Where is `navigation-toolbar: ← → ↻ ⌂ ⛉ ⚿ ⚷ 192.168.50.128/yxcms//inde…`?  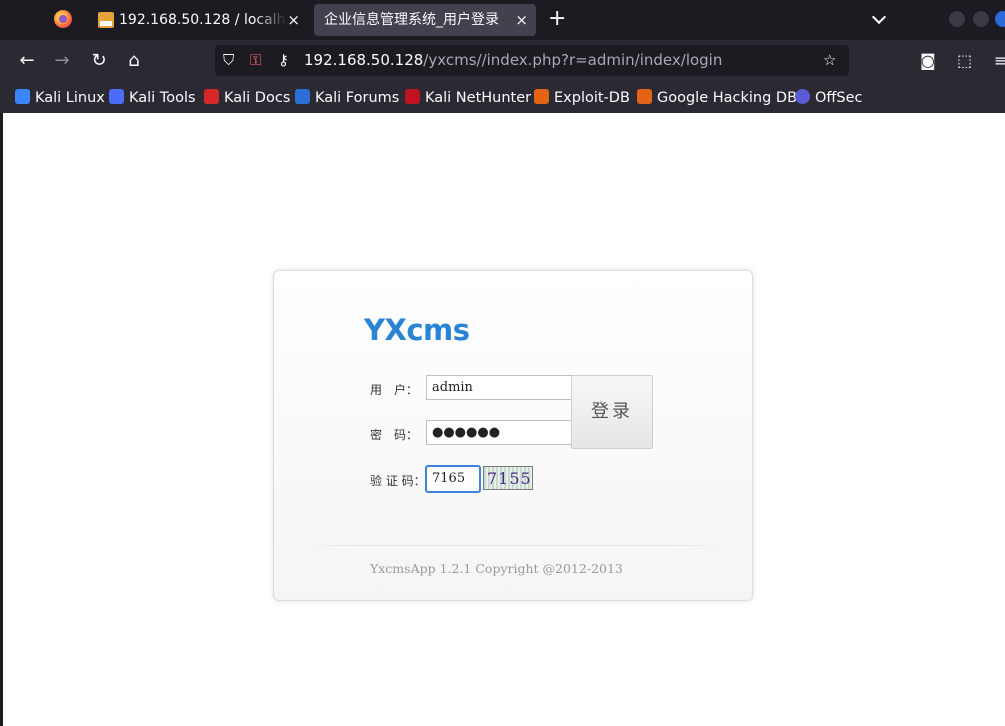 navigation-toolbar: ← → ↻ ⌂ ⛉ ⚿ ⚷ 192.168.50.128/yxcms//inde… is located at coordinates (502, 61).